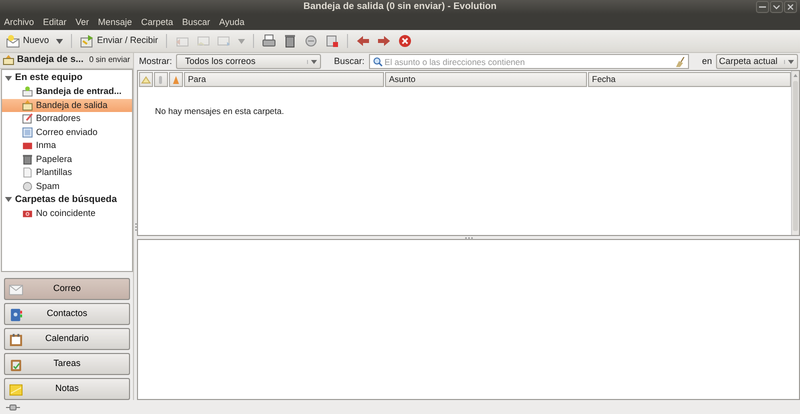 The width and height of the screenshot is (800, 414). What do you see at coordinates (115, 22) in the screenshot?
I see `menu-item: Mensaje` at bounding box center [115, 22].